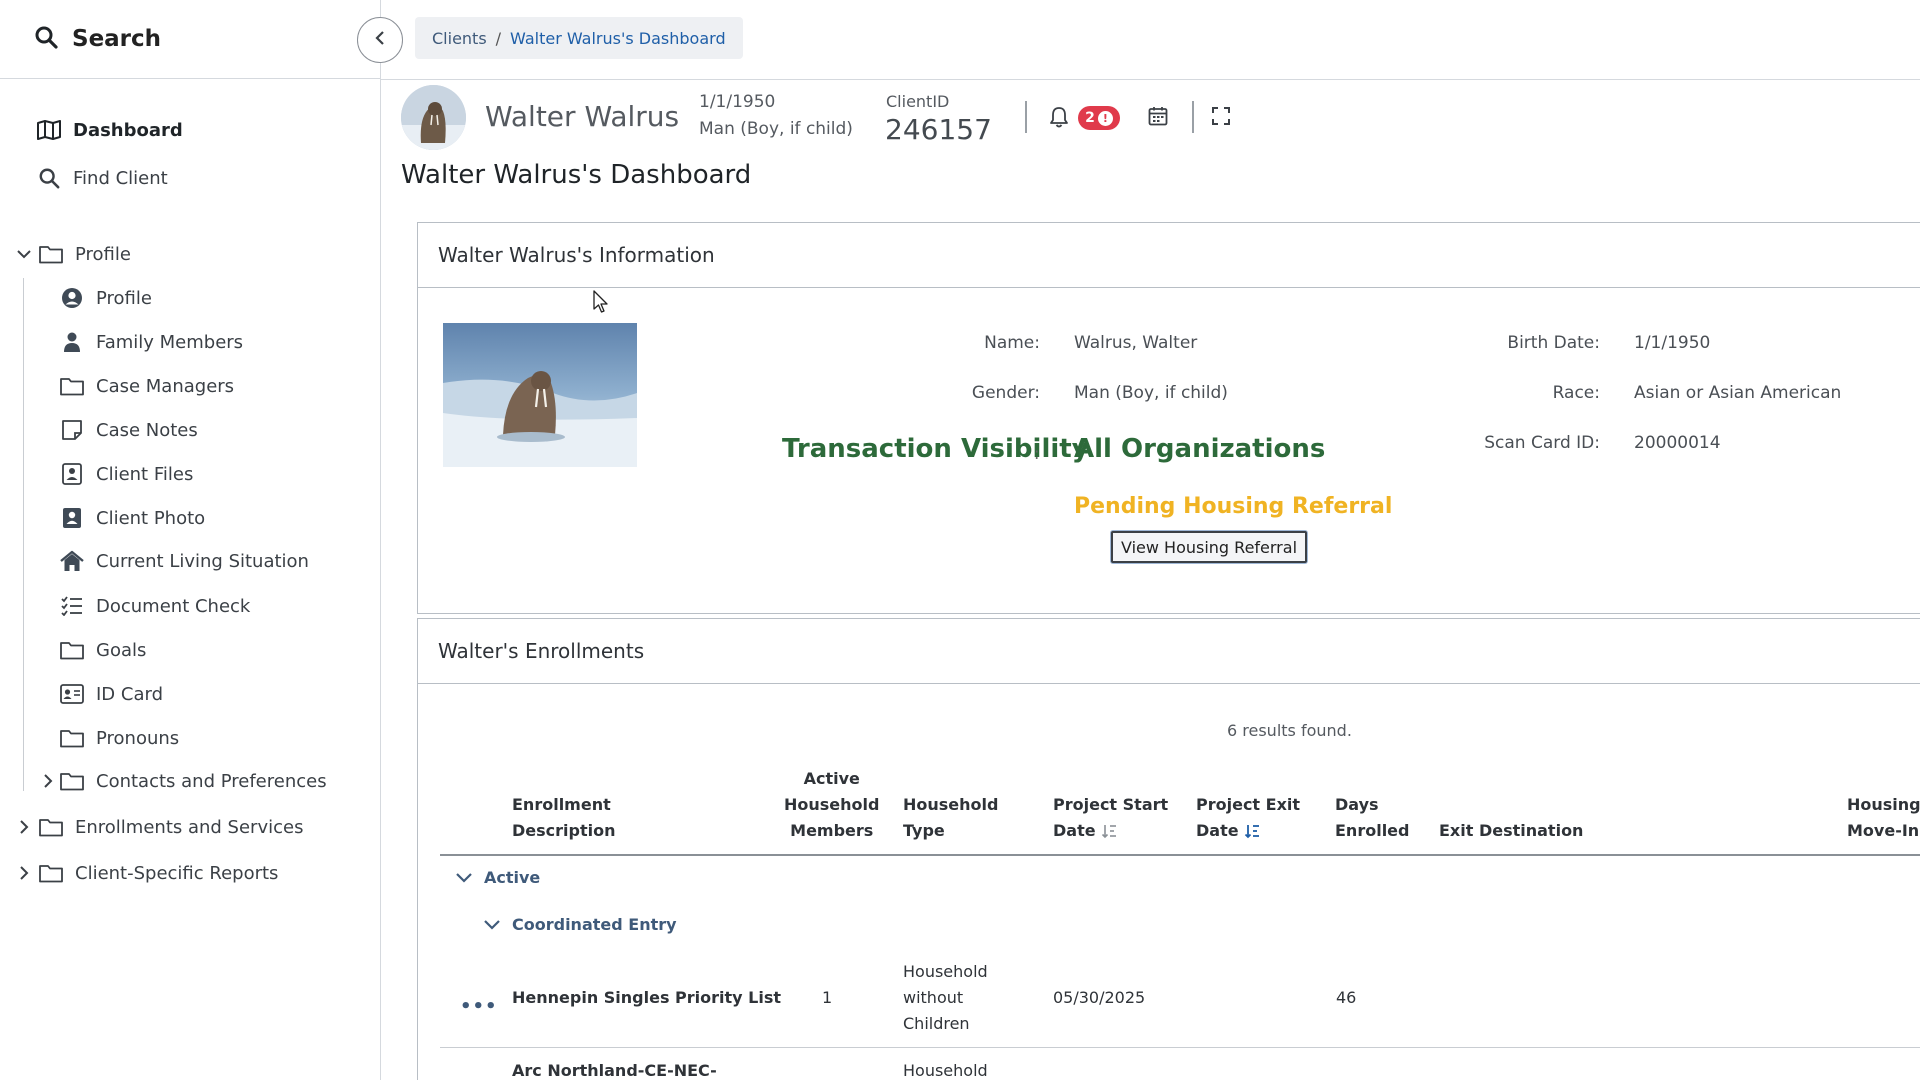  I want to click on contact-file-icon, so click(72, 474).